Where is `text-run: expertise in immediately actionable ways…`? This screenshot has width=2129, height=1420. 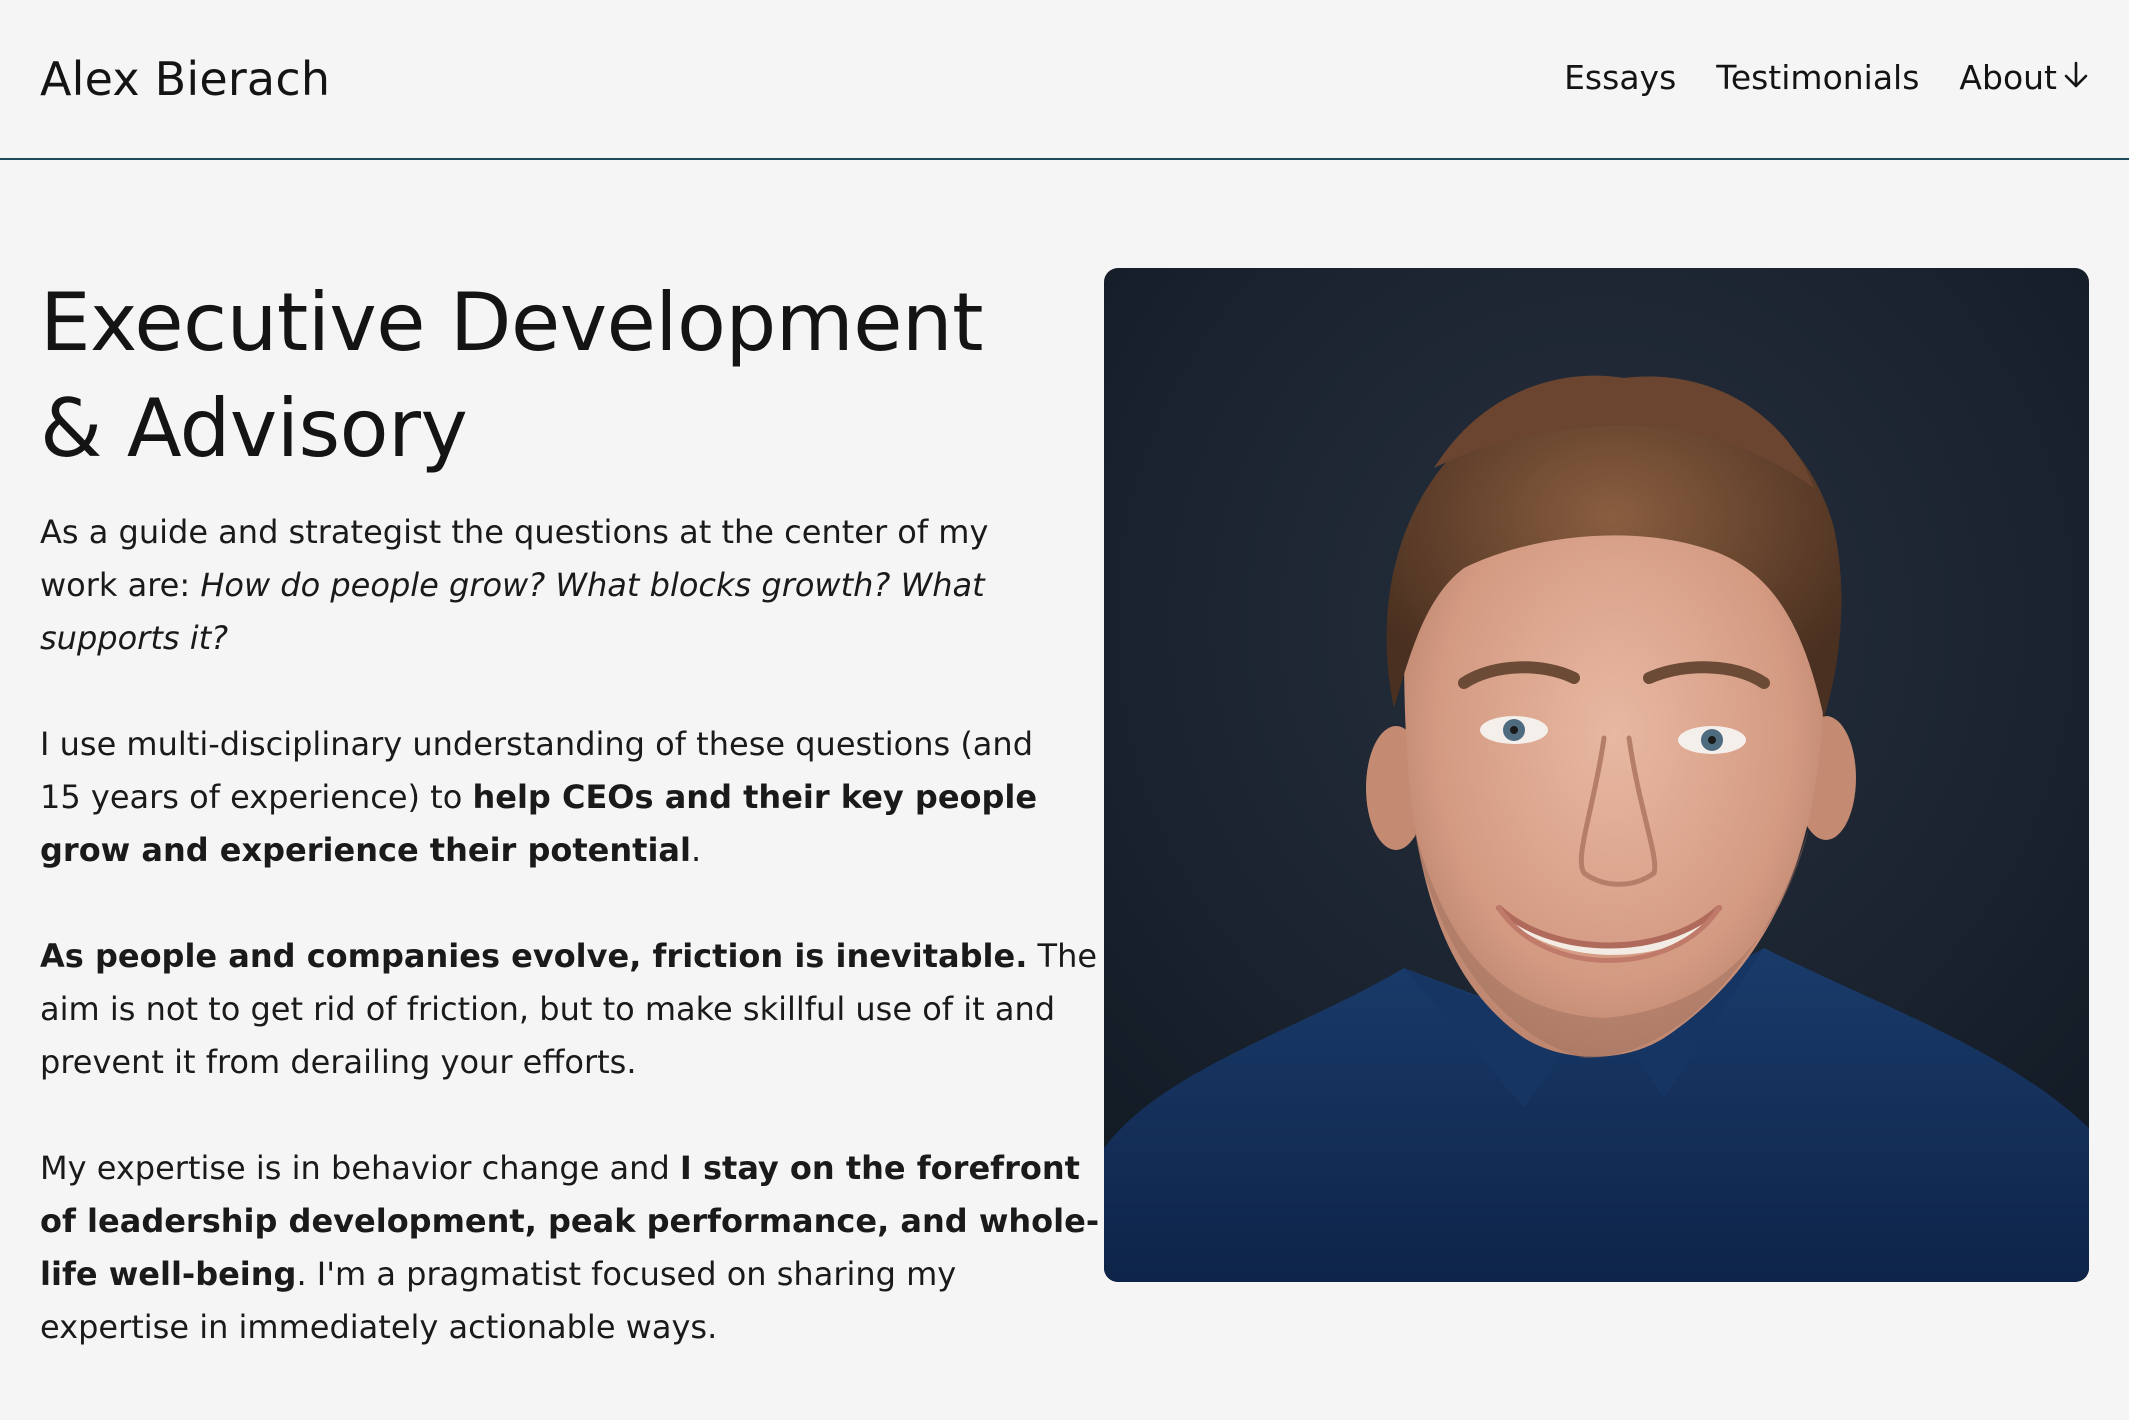 text-run: expertise in immediately actionable ways… is located at coordinates (379, 1327).